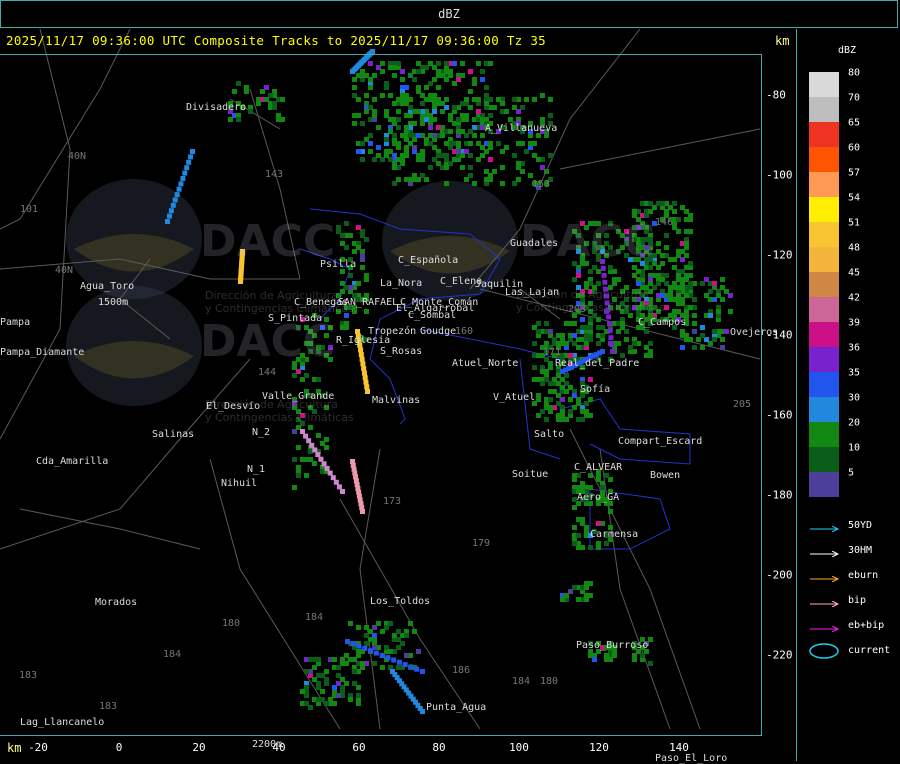  What do you see at coordinates (216, 107) in the screenshot?
I see `place-label: Divisadero` at bounding box center [216, 107].